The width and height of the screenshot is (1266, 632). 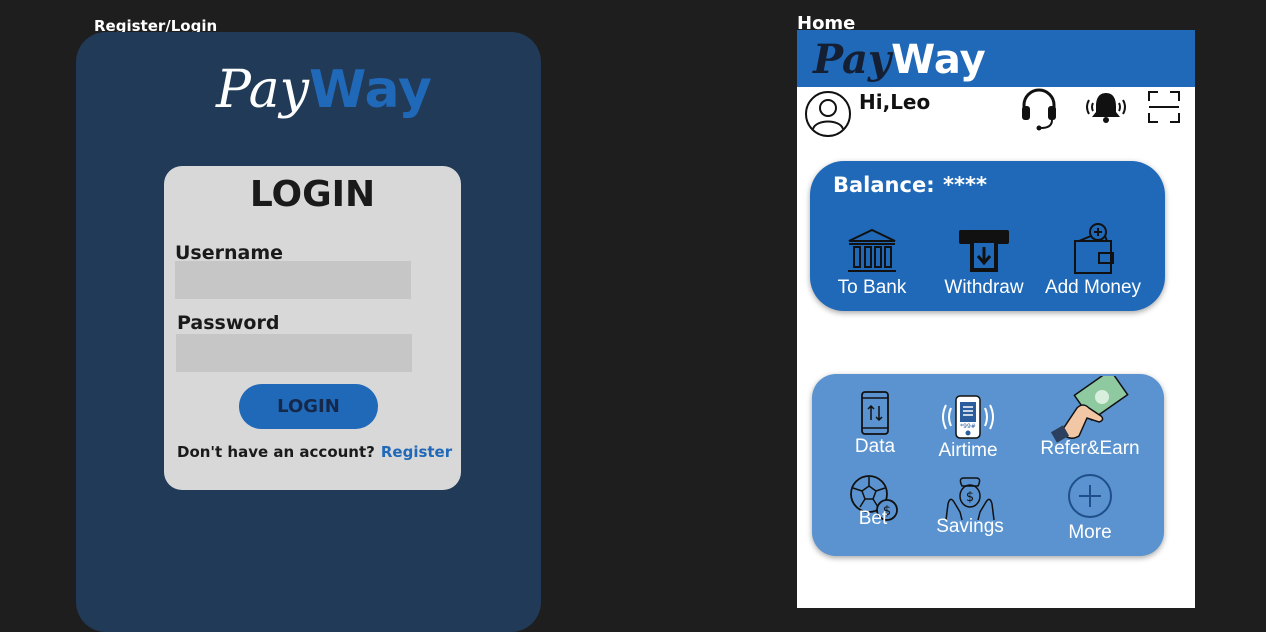 What do you see at coordinates (308, 406) in the screenshot?
I see `login-button: LOGIN` at bounding box center [308, 406].